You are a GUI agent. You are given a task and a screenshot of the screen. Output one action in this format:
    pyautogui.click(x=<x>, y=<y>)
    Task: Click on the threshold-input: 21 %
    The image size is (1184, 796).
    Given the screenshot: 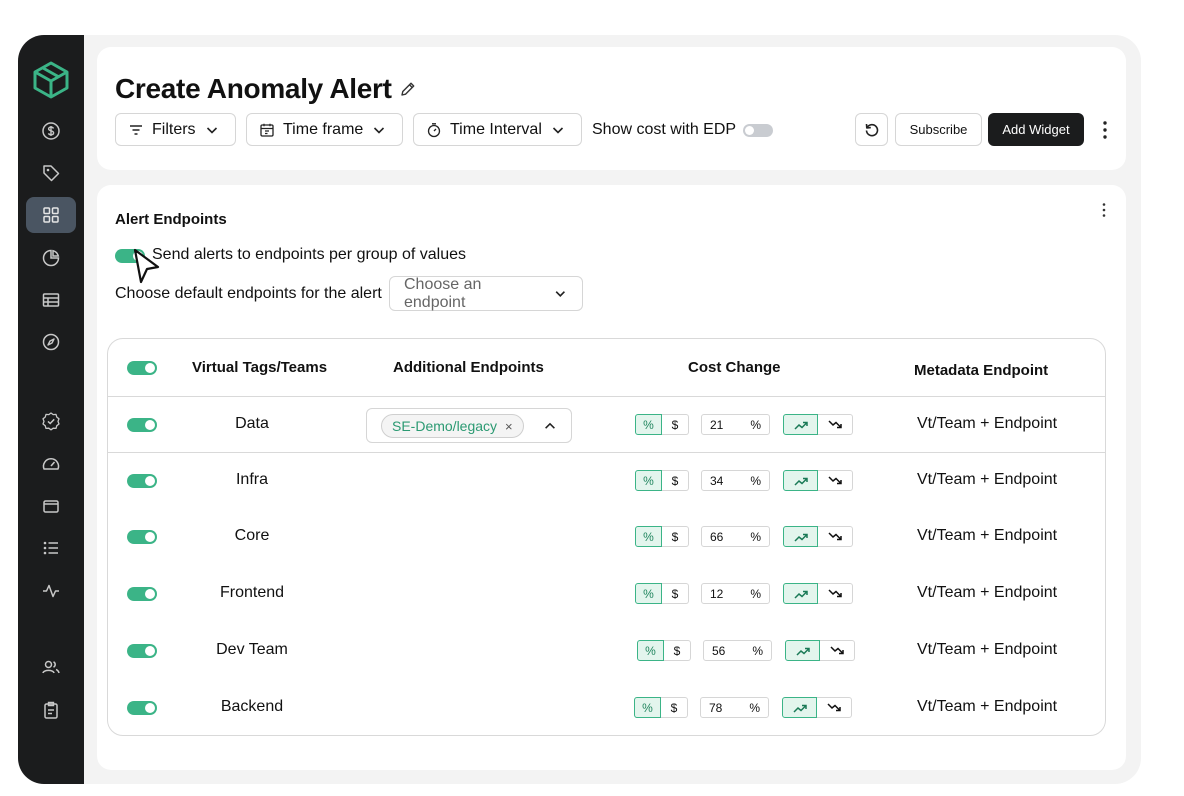 What is the action you would take?
    pyautogui.click(x=735, y=424)
    